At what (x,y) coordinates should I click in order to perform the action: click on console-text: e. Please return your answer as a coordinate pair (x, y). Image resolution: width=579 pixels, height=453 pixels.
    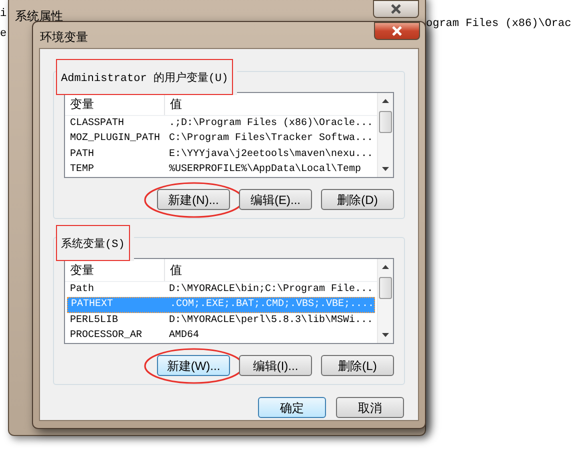
    Looking at the image, I should click on (3, 34).